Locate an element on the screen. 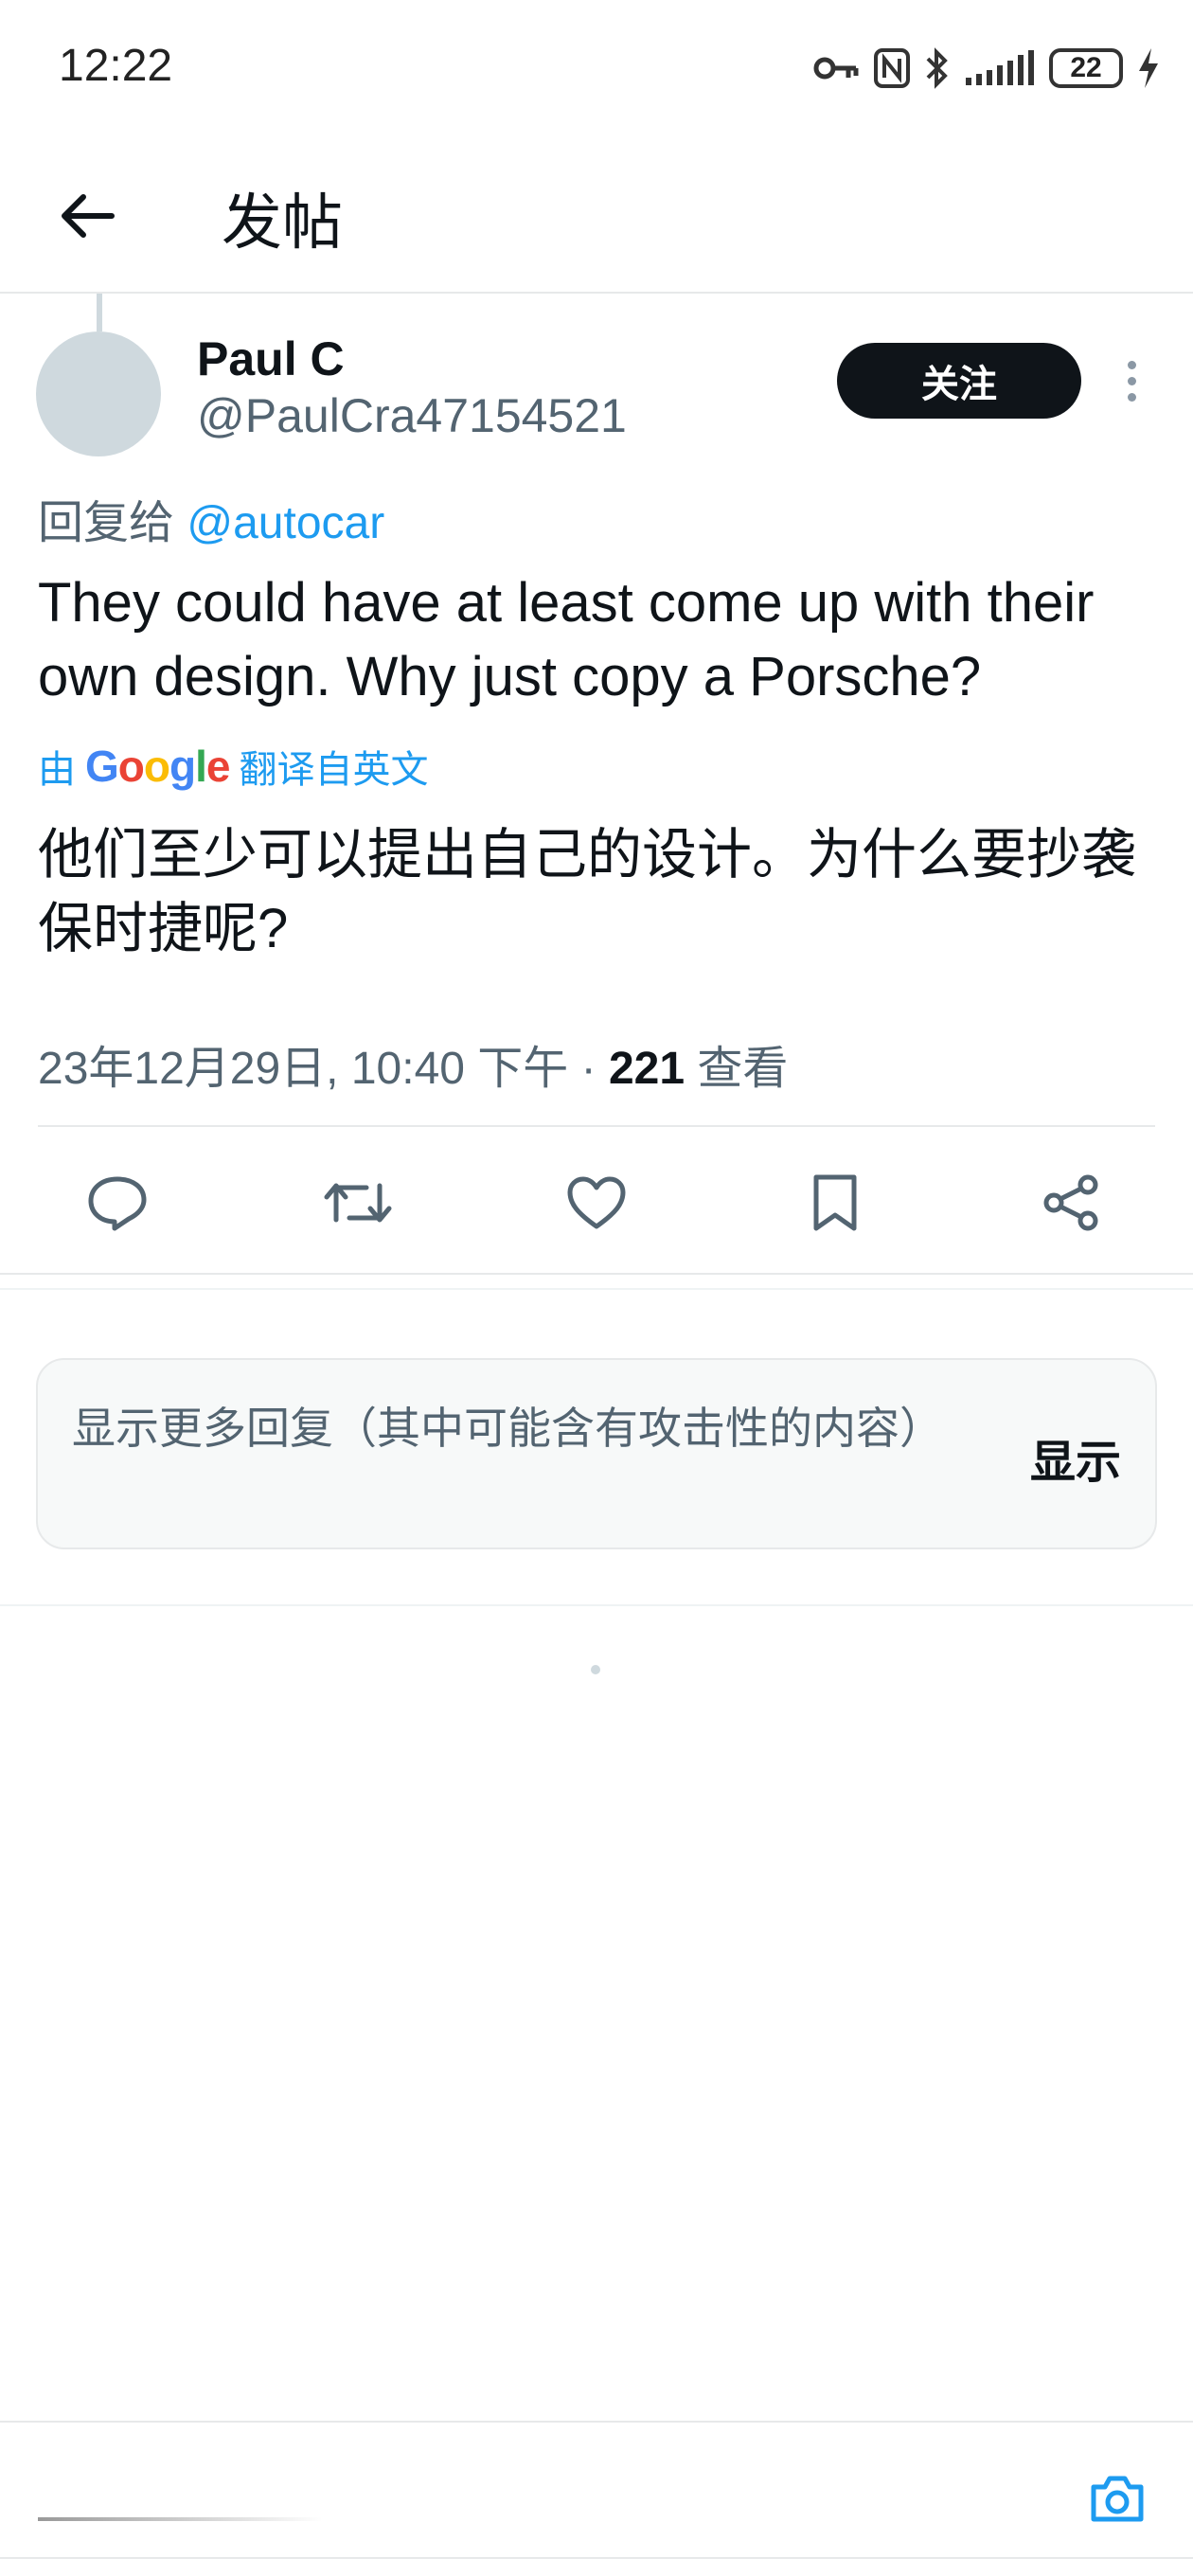 The image size is (1193, 2576). reply-icon is located at coordinates (117, 1203).